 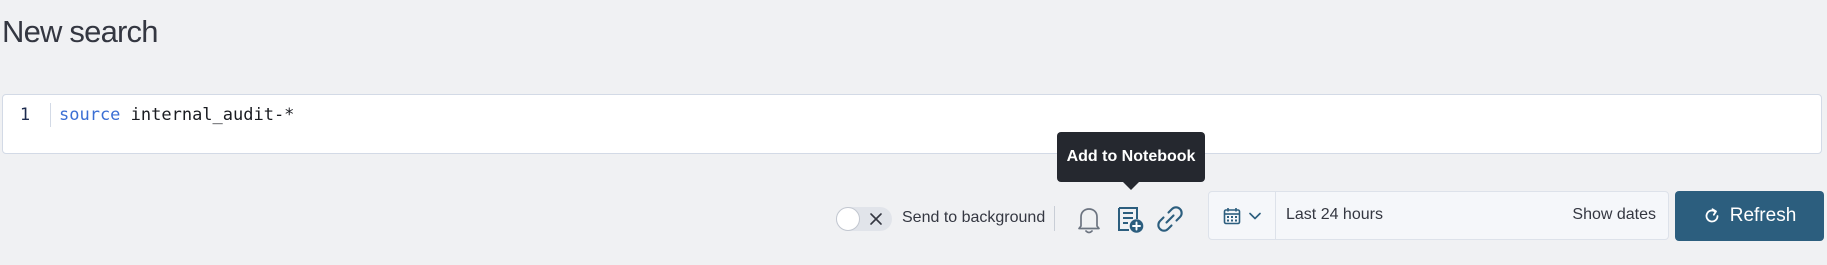 What do you see at coordinates (1614, 215) in the screenshot?
I see `show-dates-link: Show dates` at bounding box center [1614, 215].